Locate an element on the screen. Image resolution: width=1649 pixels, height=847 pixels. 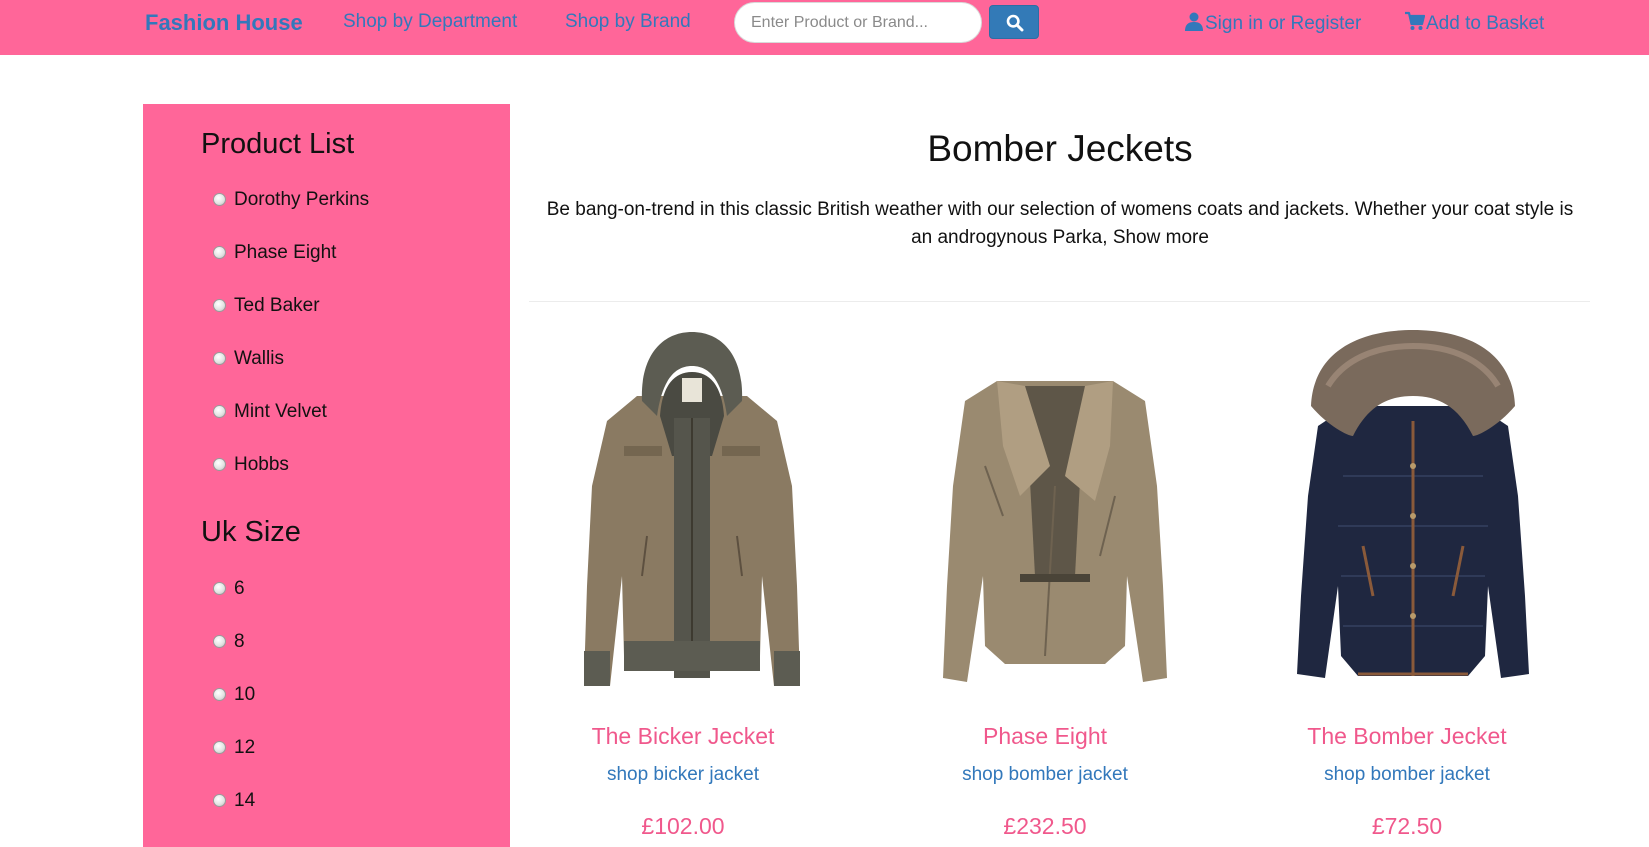
shop-bicker-jacket-link: shop bicker jacket is located at coordinates (683, 775).